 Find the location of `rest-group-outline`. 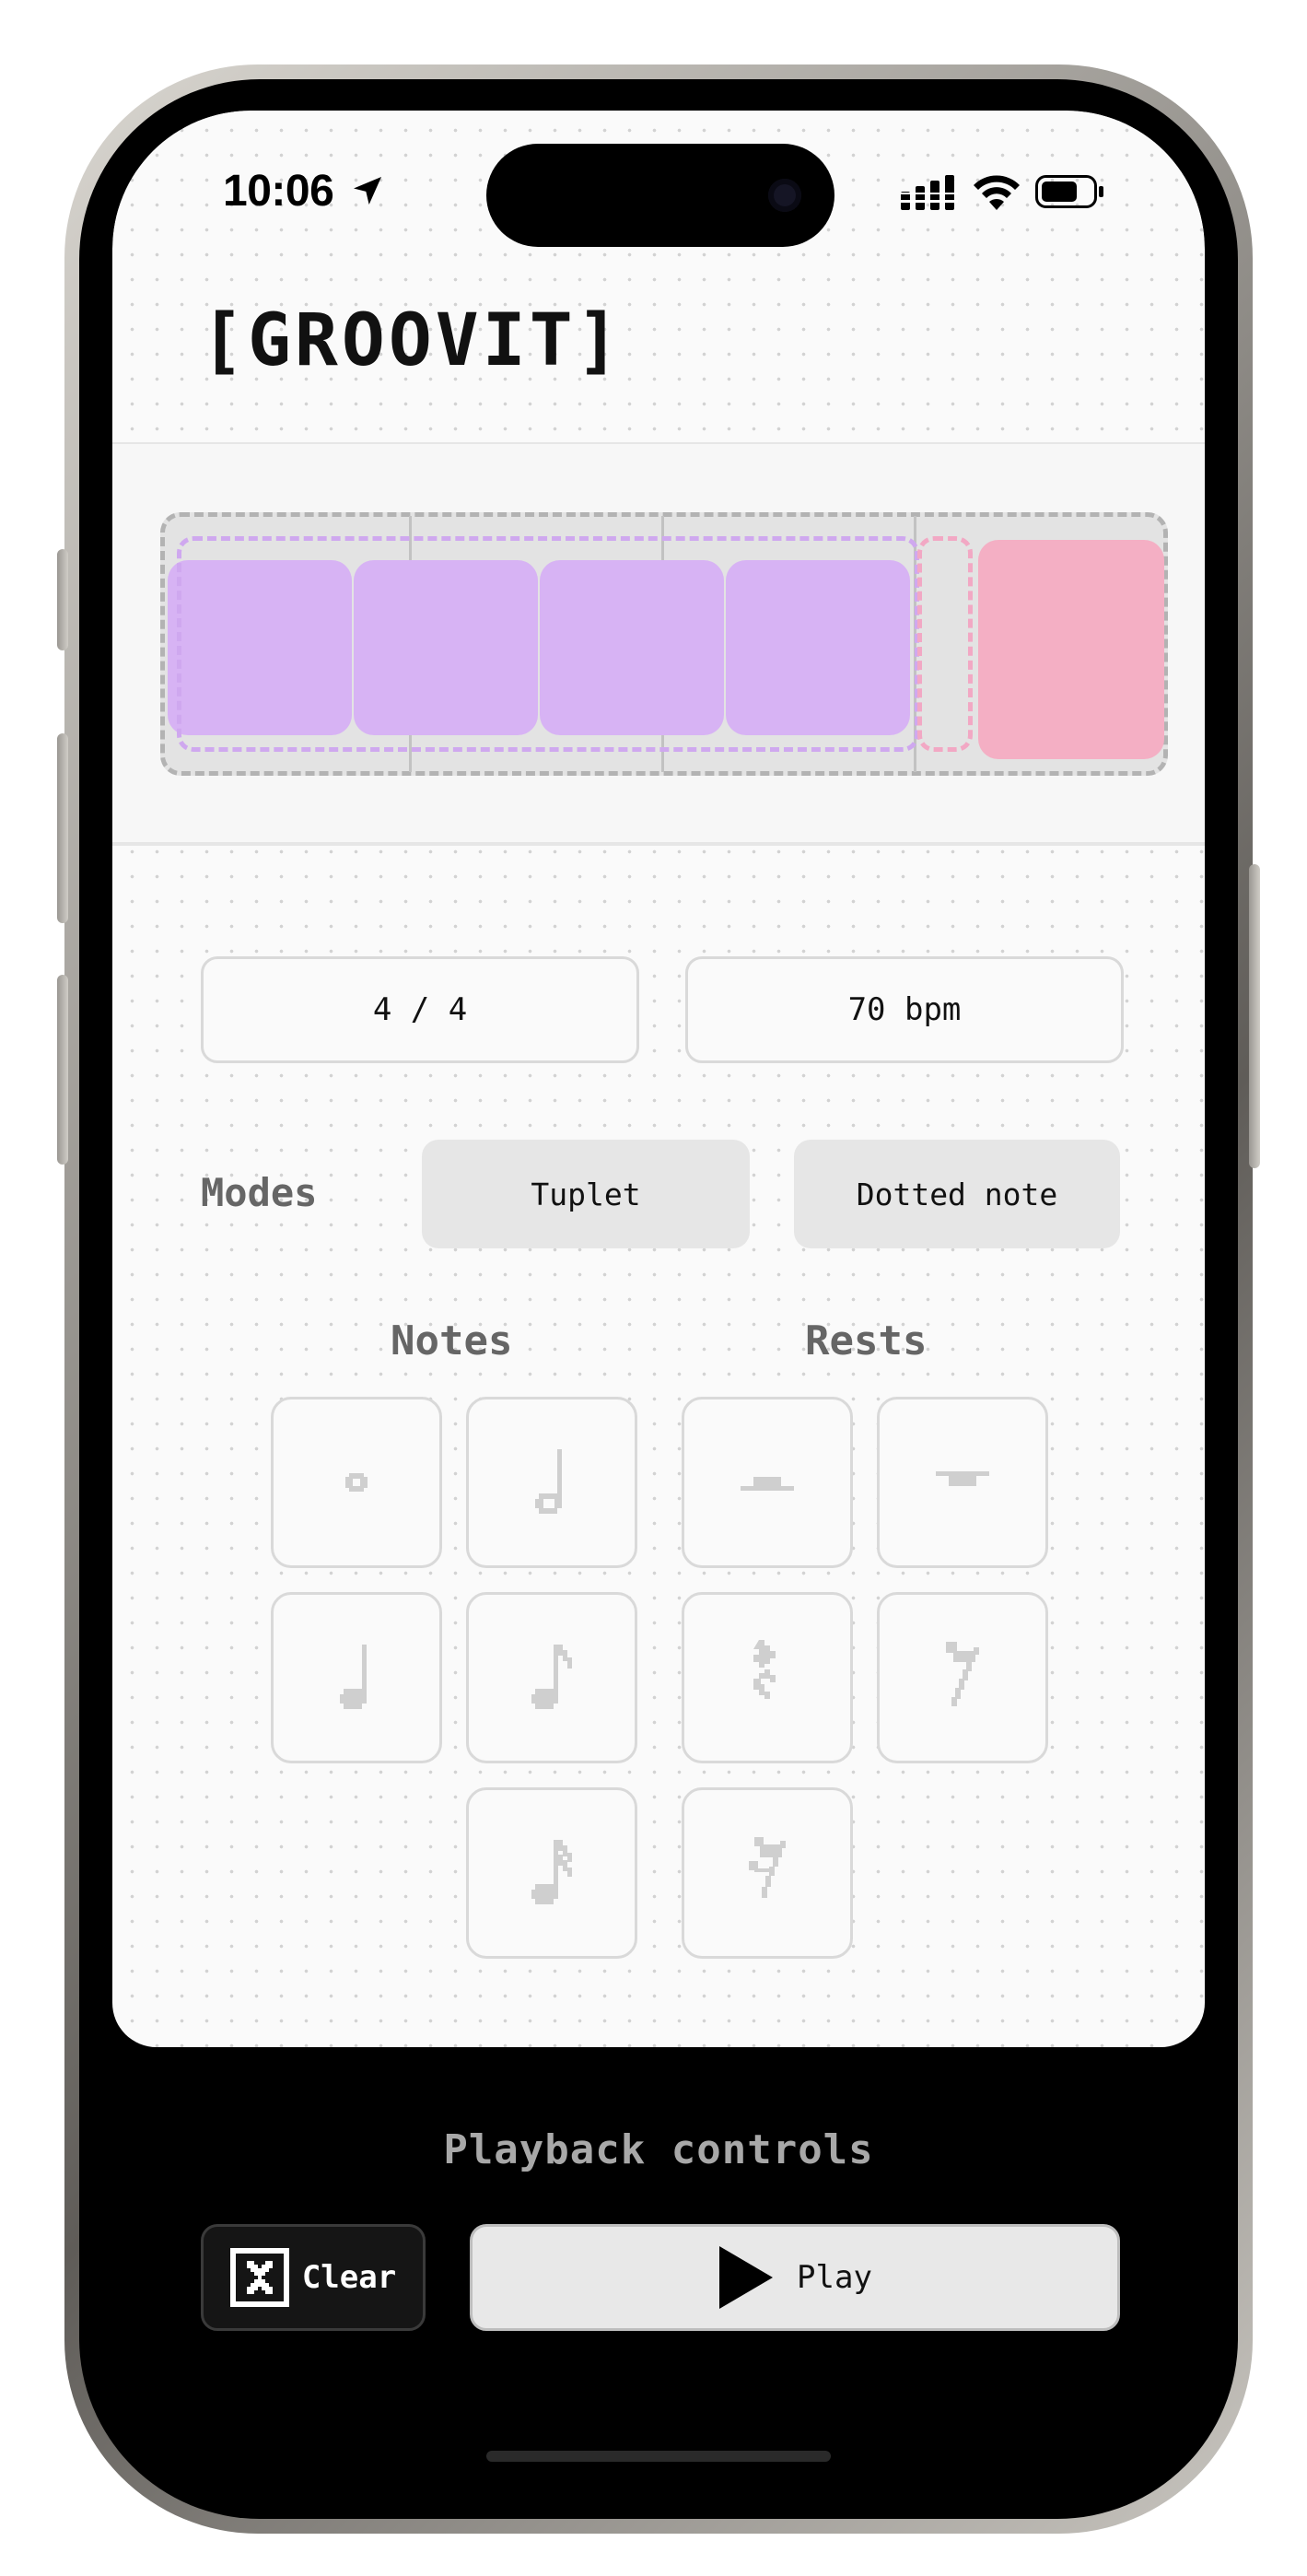

rest-group-outline is located at coordinates (945, 644).